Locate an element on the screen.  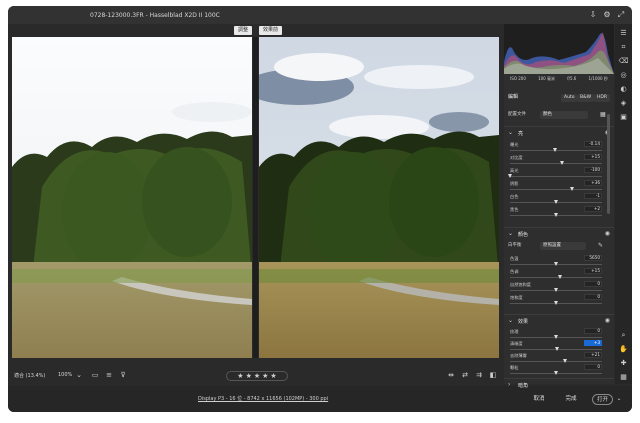
slider-value-input: -100 is located at coordinates (593, 170).